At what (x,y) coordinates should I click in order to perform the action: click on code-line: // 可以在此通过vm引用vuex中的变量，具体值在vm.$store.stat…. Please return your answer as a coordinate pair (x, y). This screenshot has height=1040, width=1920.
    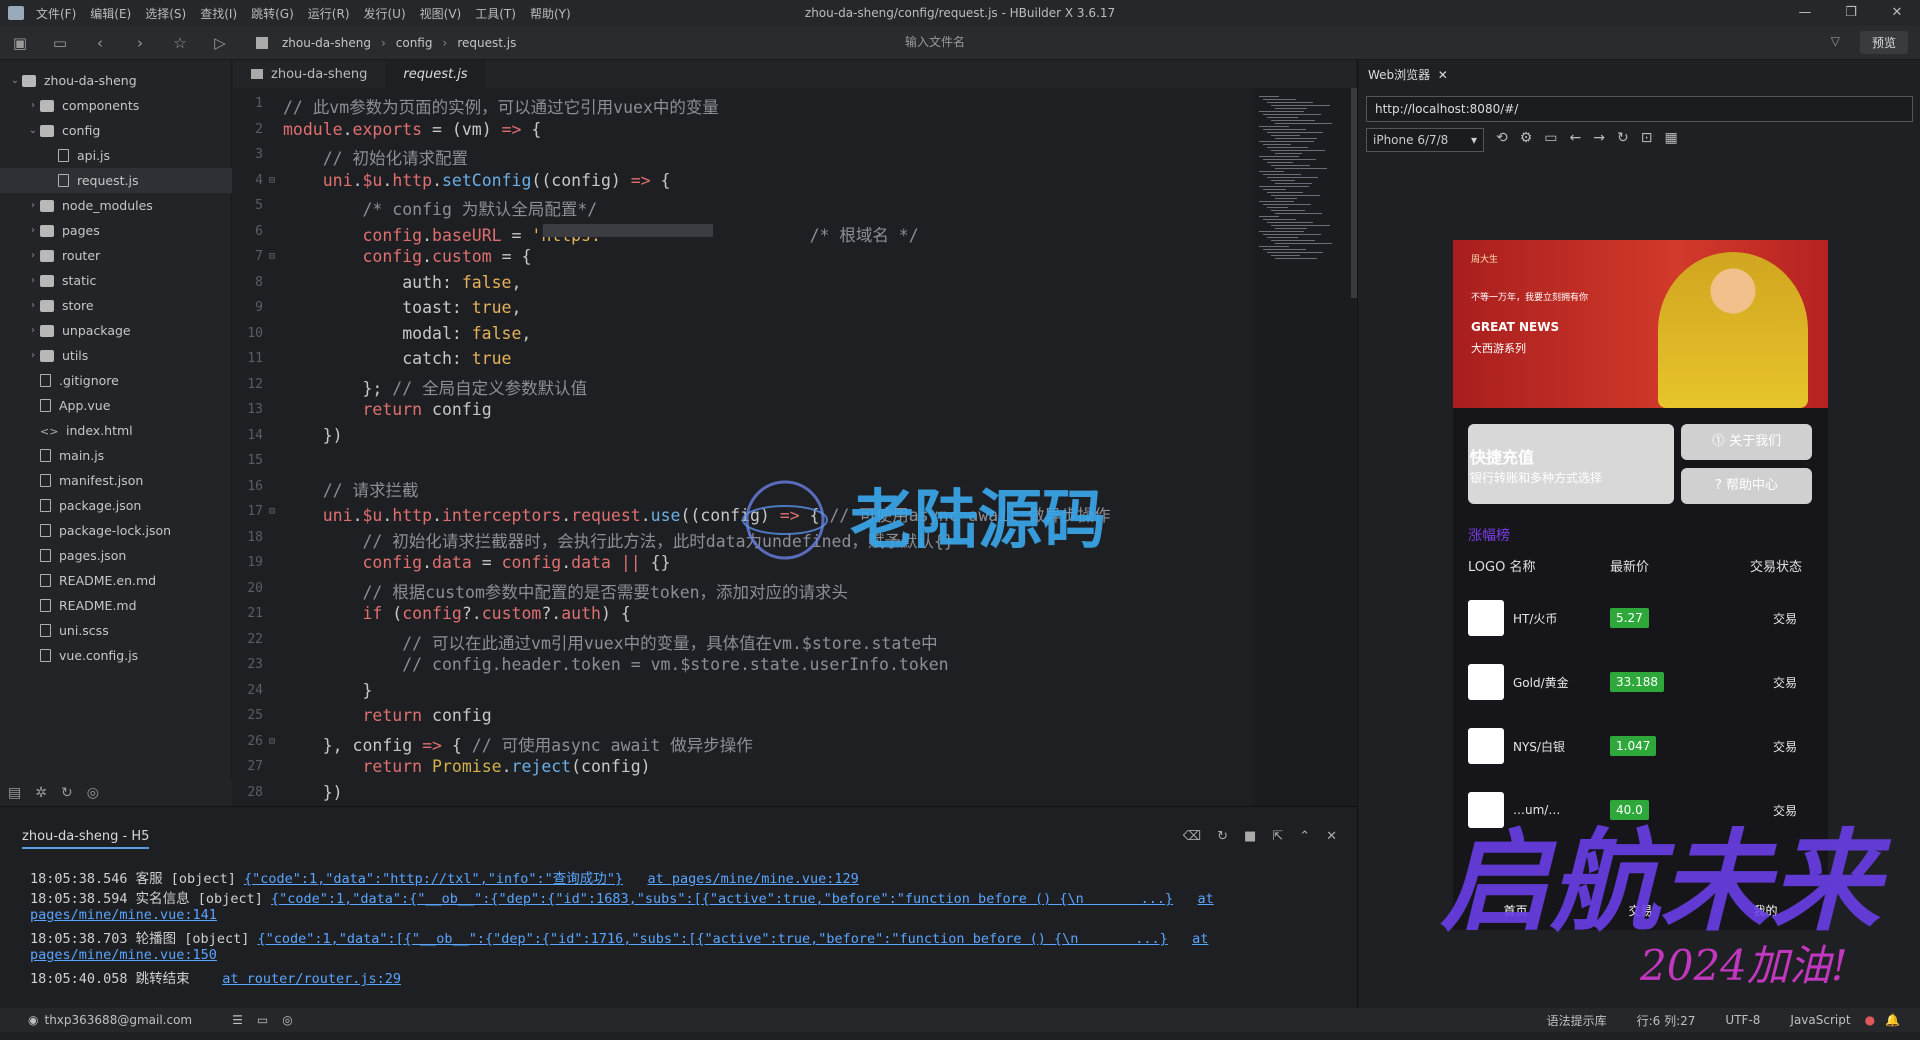
    Looking at the image, I should click on (610, 642).